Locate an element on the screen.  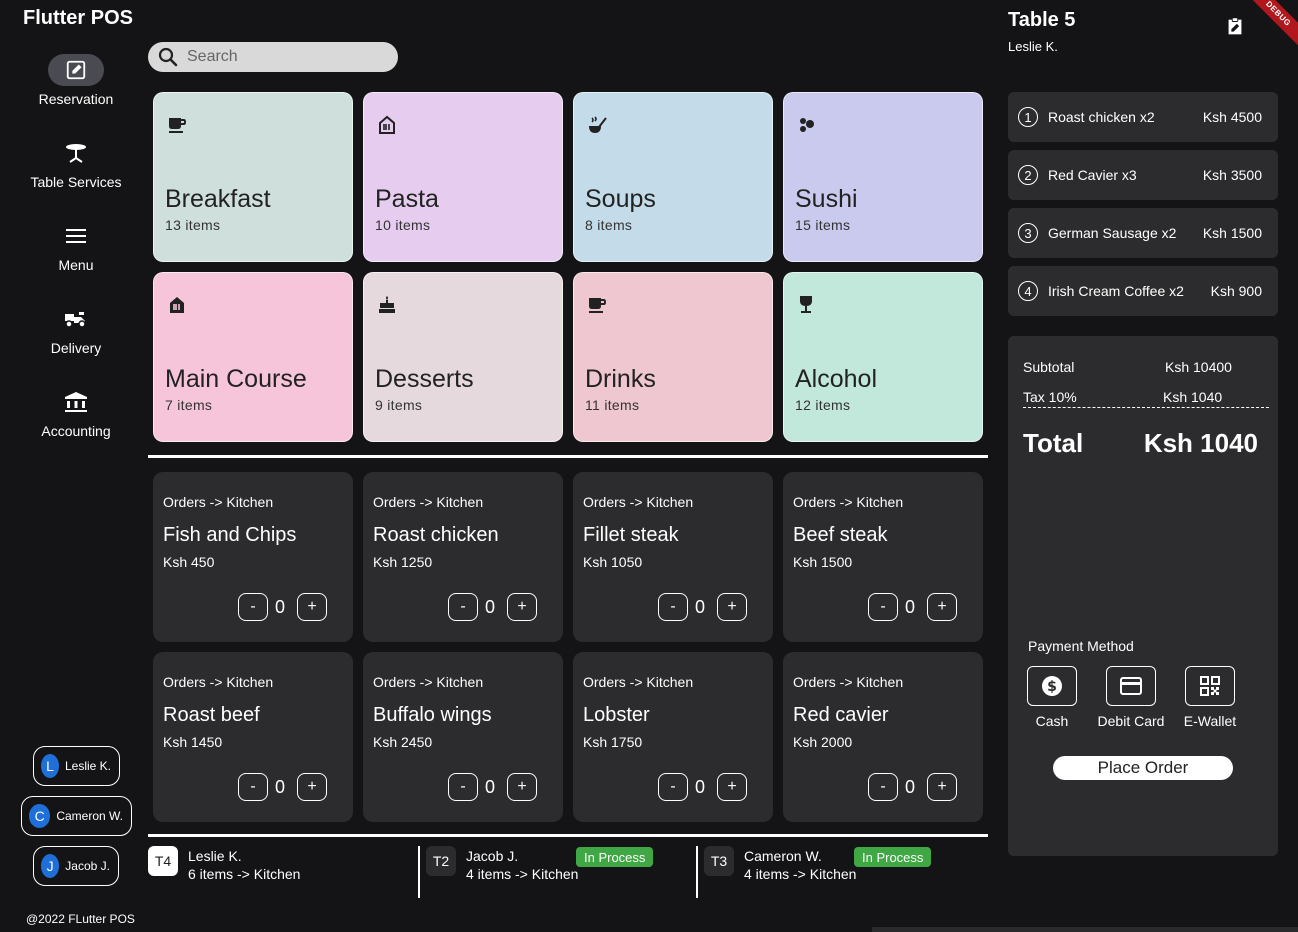
avatar: C is located at coordinates (40, 816).